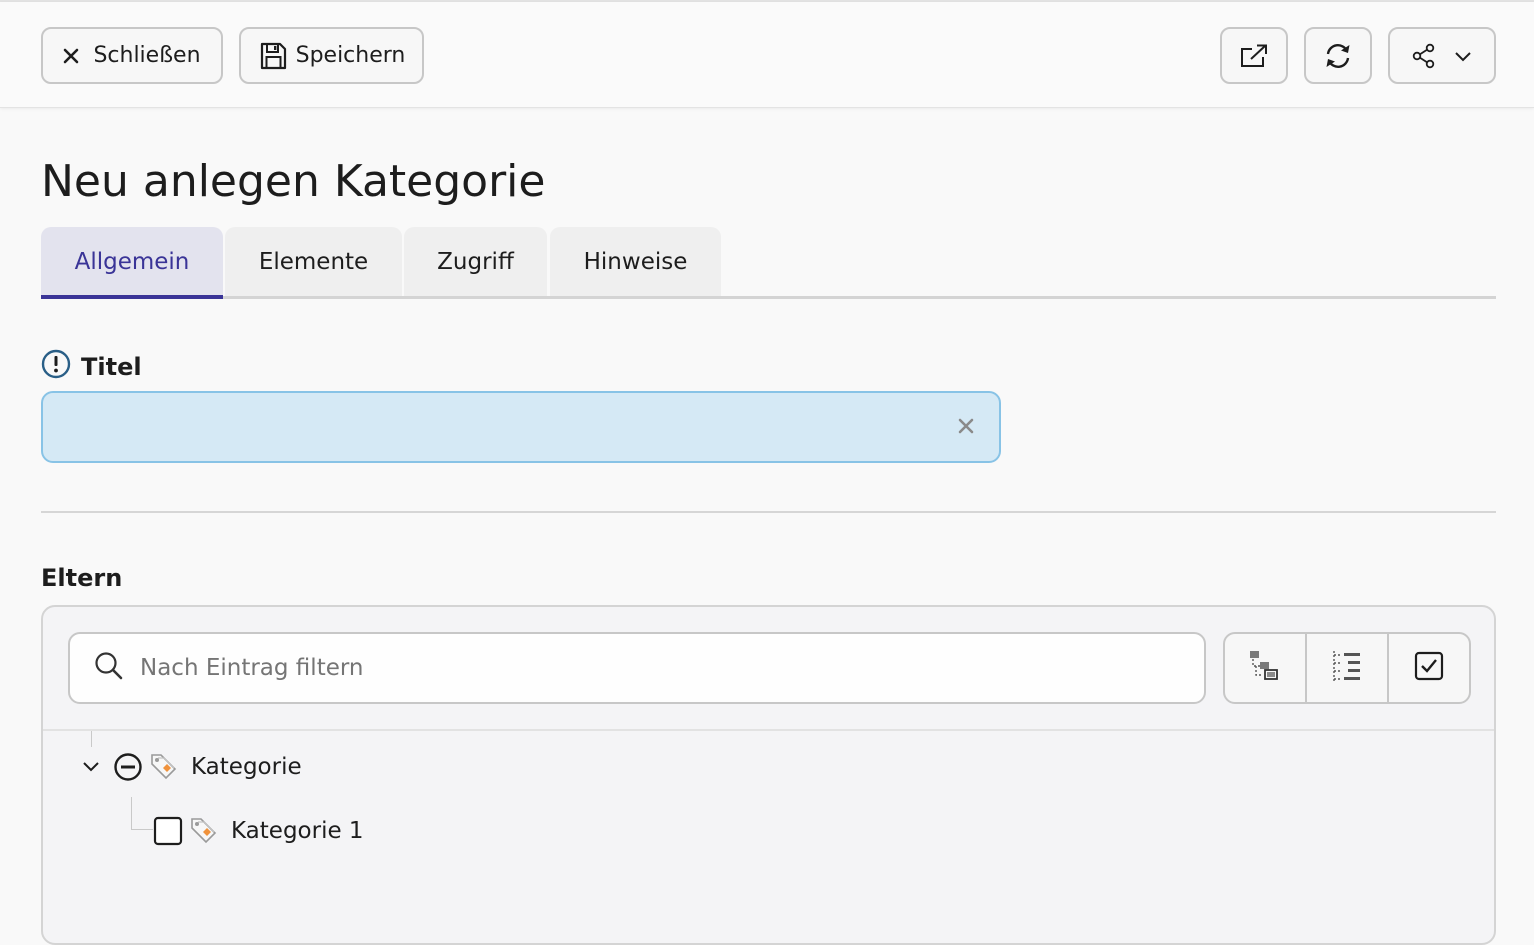 This screenshot has height=945, width=1534. I want to click on refresh-icon, so click(1338, 56).